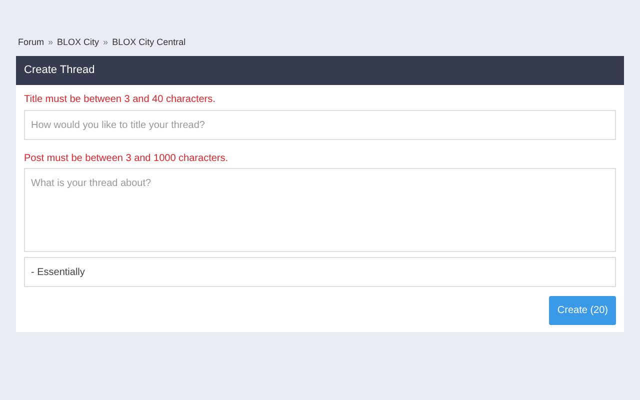  What do you see at coordinates (127, 158) in the screenshot?
I see `error-message: Post must be between 3 and 1000 characters.` at bounding box center [127, 158].